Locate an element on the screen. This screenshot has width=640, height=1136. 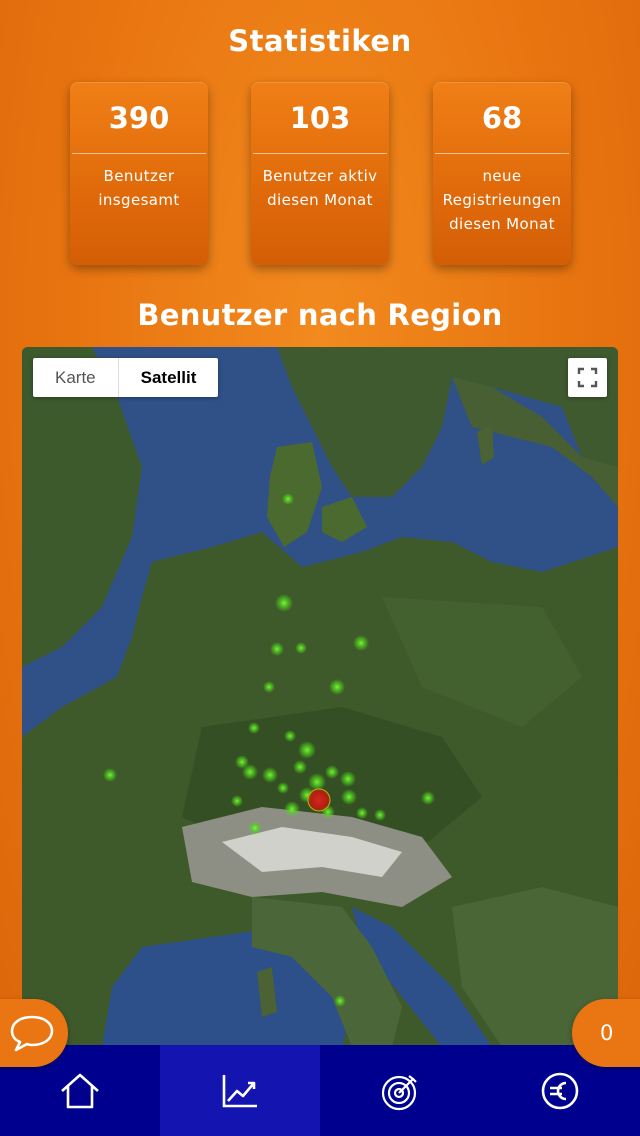
target-icon is located at coordinates (399, 1092).